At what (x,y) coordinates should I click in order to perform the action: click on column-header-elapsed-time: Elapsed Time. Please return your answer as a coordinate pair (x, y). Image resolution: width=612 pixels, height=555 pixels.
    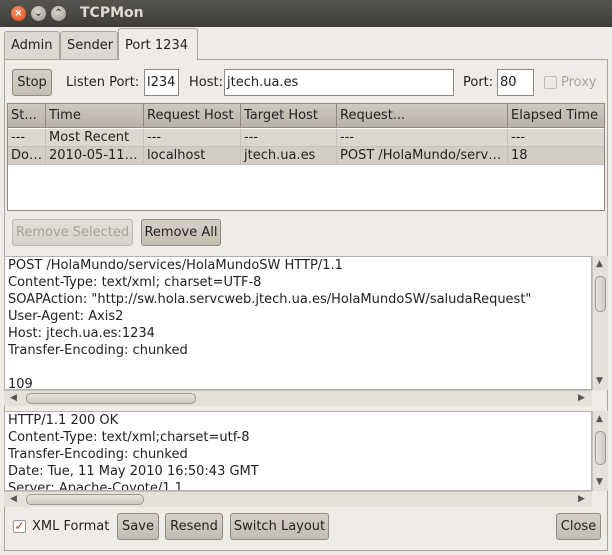
    Looking at the image, I should click on (556, 116).